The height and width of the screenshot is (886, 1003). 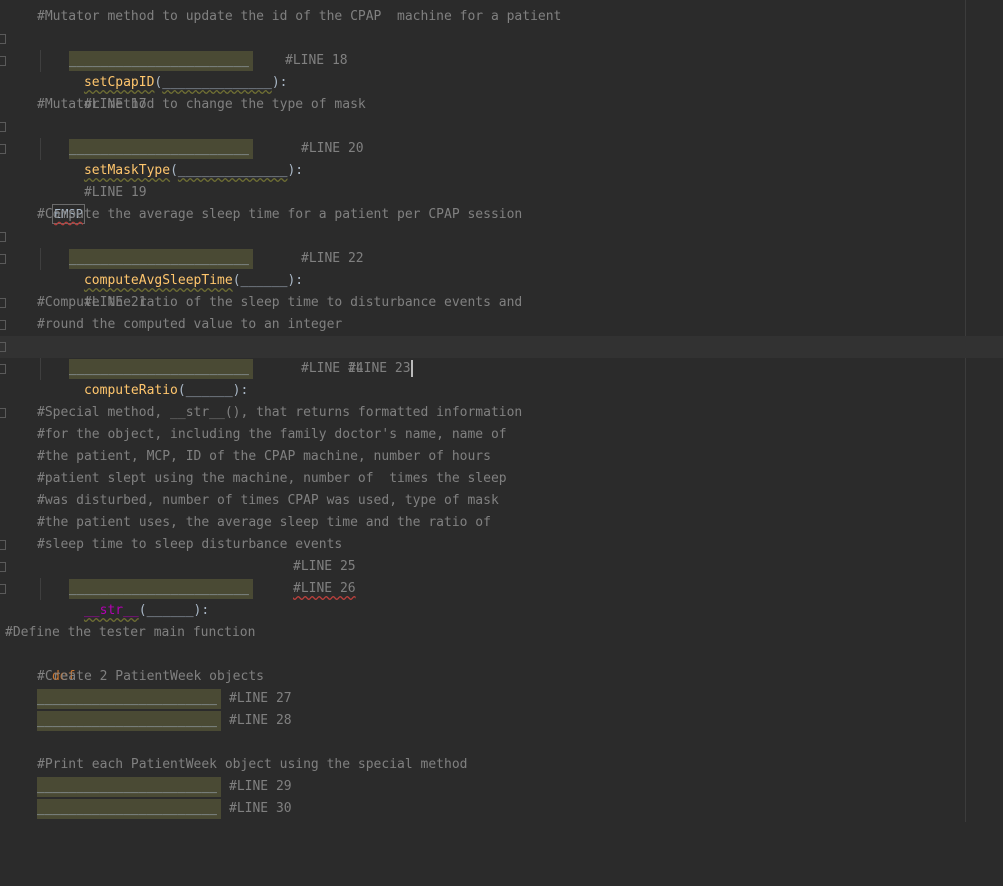 I want to click on code-line: #sleep time to sleep disturbance events, so click(x=482, y=545).